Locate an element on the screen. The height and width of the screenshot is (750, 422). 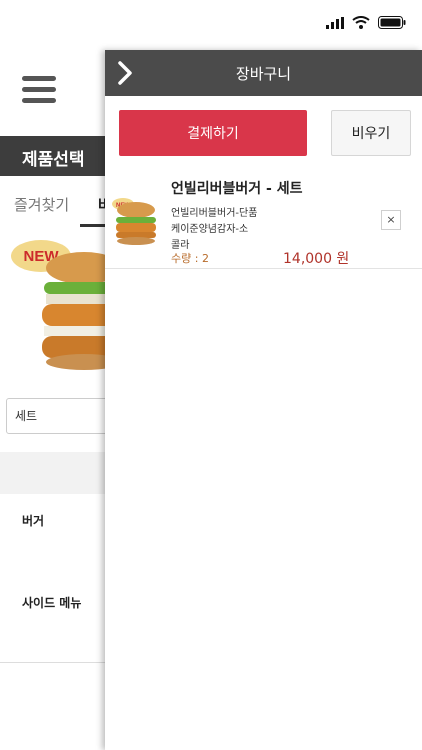
menu-row-label: 사이드 메뉴 is located at coordinates (52, 603).